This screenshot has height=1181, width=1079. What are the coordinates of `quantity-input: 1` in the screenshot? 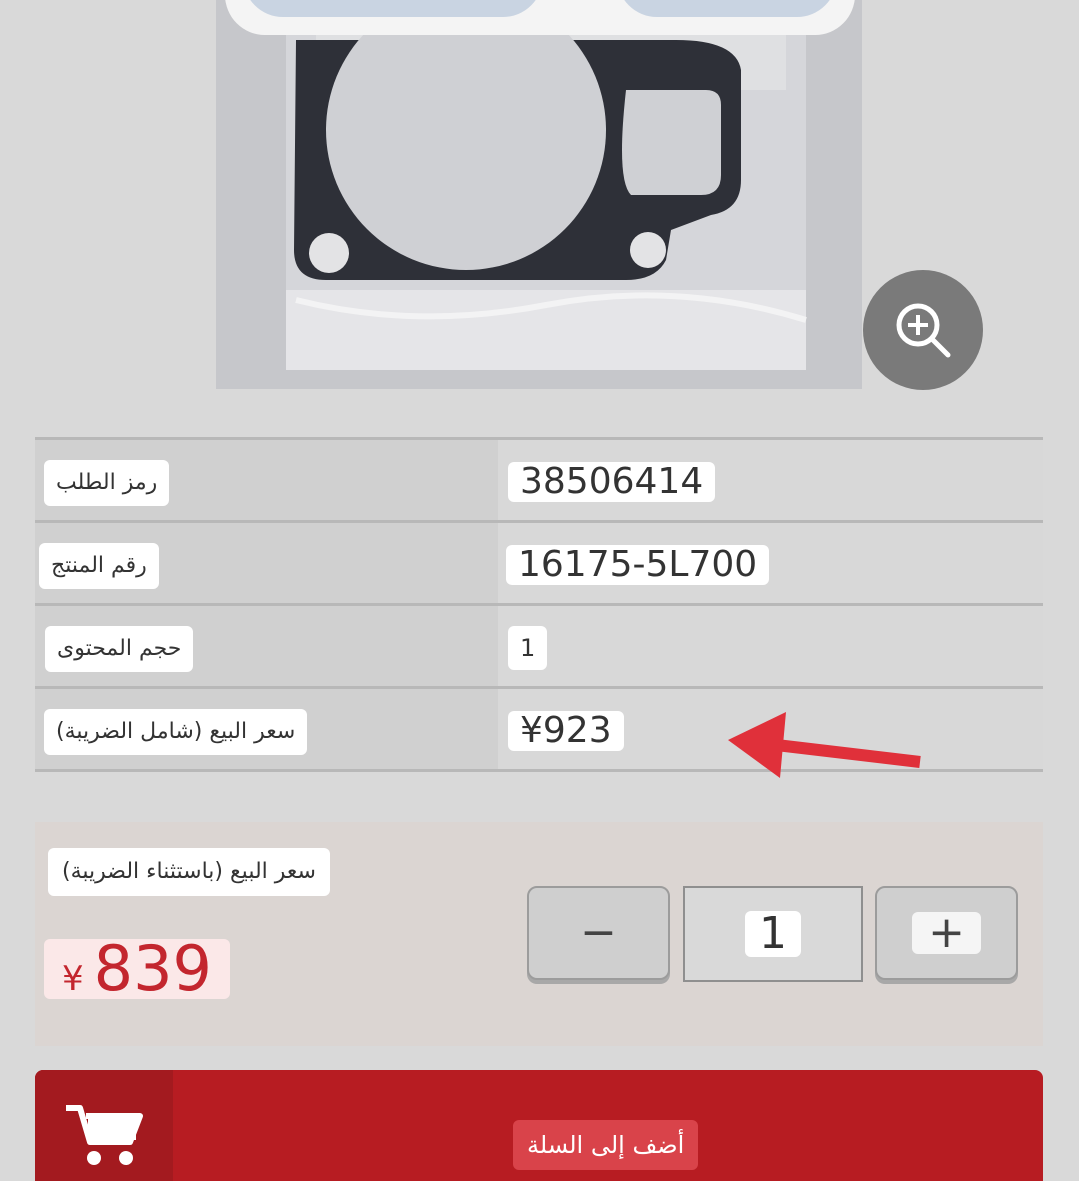 It's located at (773, 934).